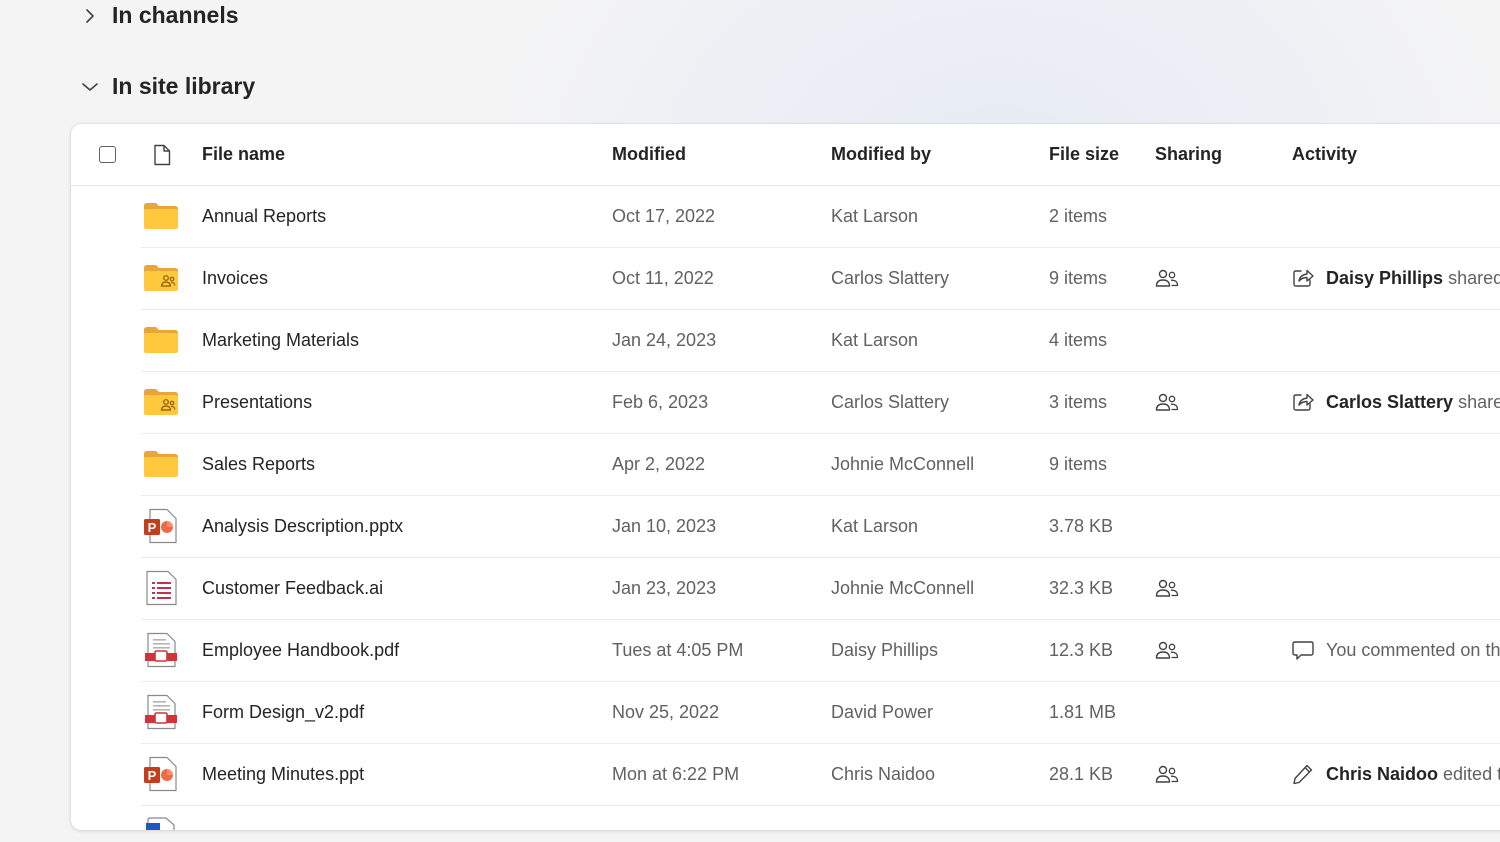 This screenshot has width=1500, height=842. Describe the element at coordinates (162, 154) in the screenshot. I see `file-type-icon` at that location.